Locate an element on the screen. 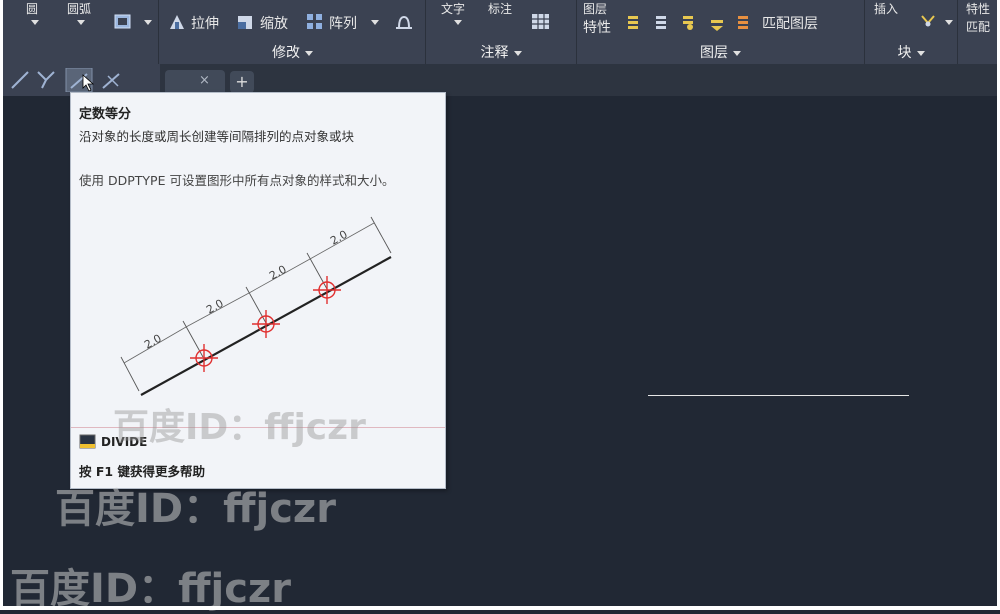 This screenshot has height=614, width=1000. block-edit-icon is located at coordinates (928, 21).